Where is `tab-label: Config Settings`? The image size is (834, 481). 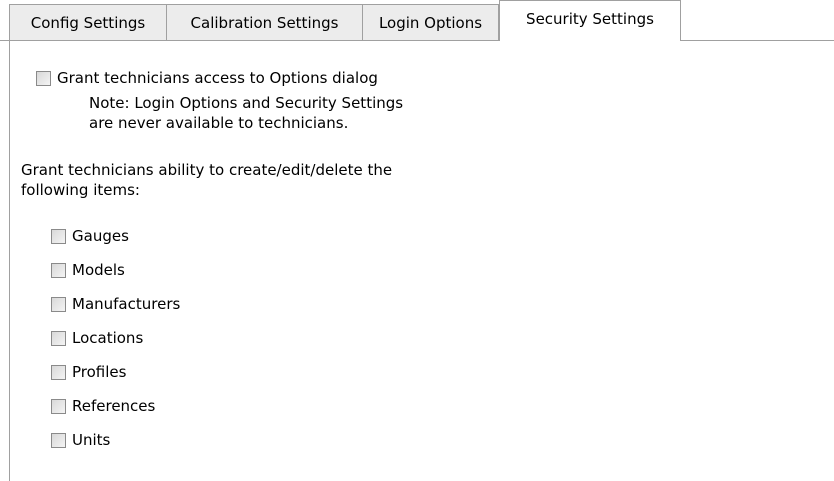 tab-label: Config Settings is located at coordinates (88, 22).